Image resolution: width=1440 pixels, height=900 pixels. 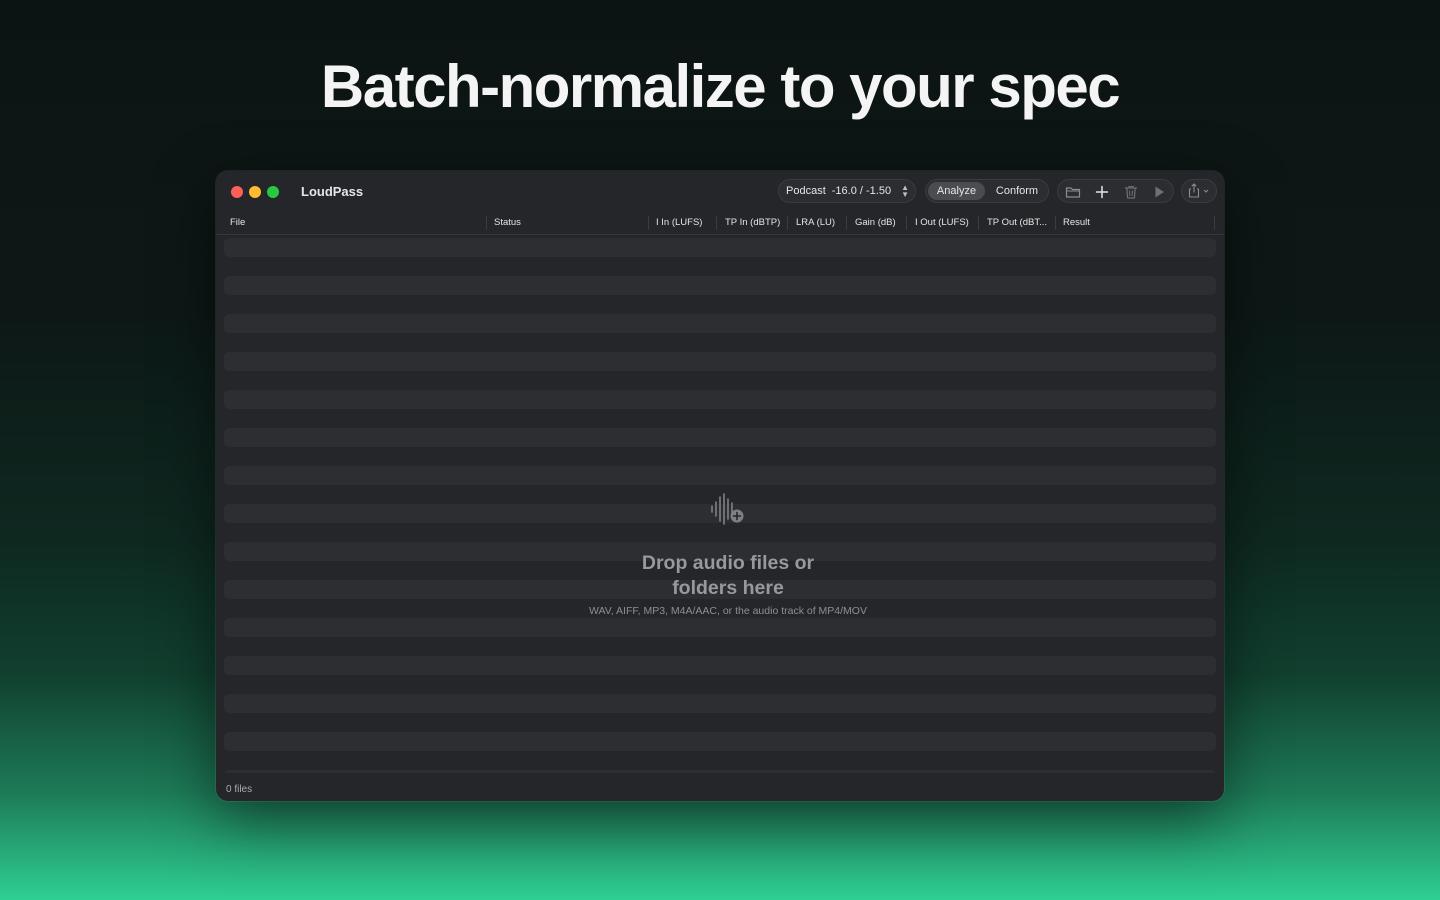 What do you see at coordinates (727, 509) in the screenshot?
I see `waveform-plus-icon` at bounding box center [727, 509].